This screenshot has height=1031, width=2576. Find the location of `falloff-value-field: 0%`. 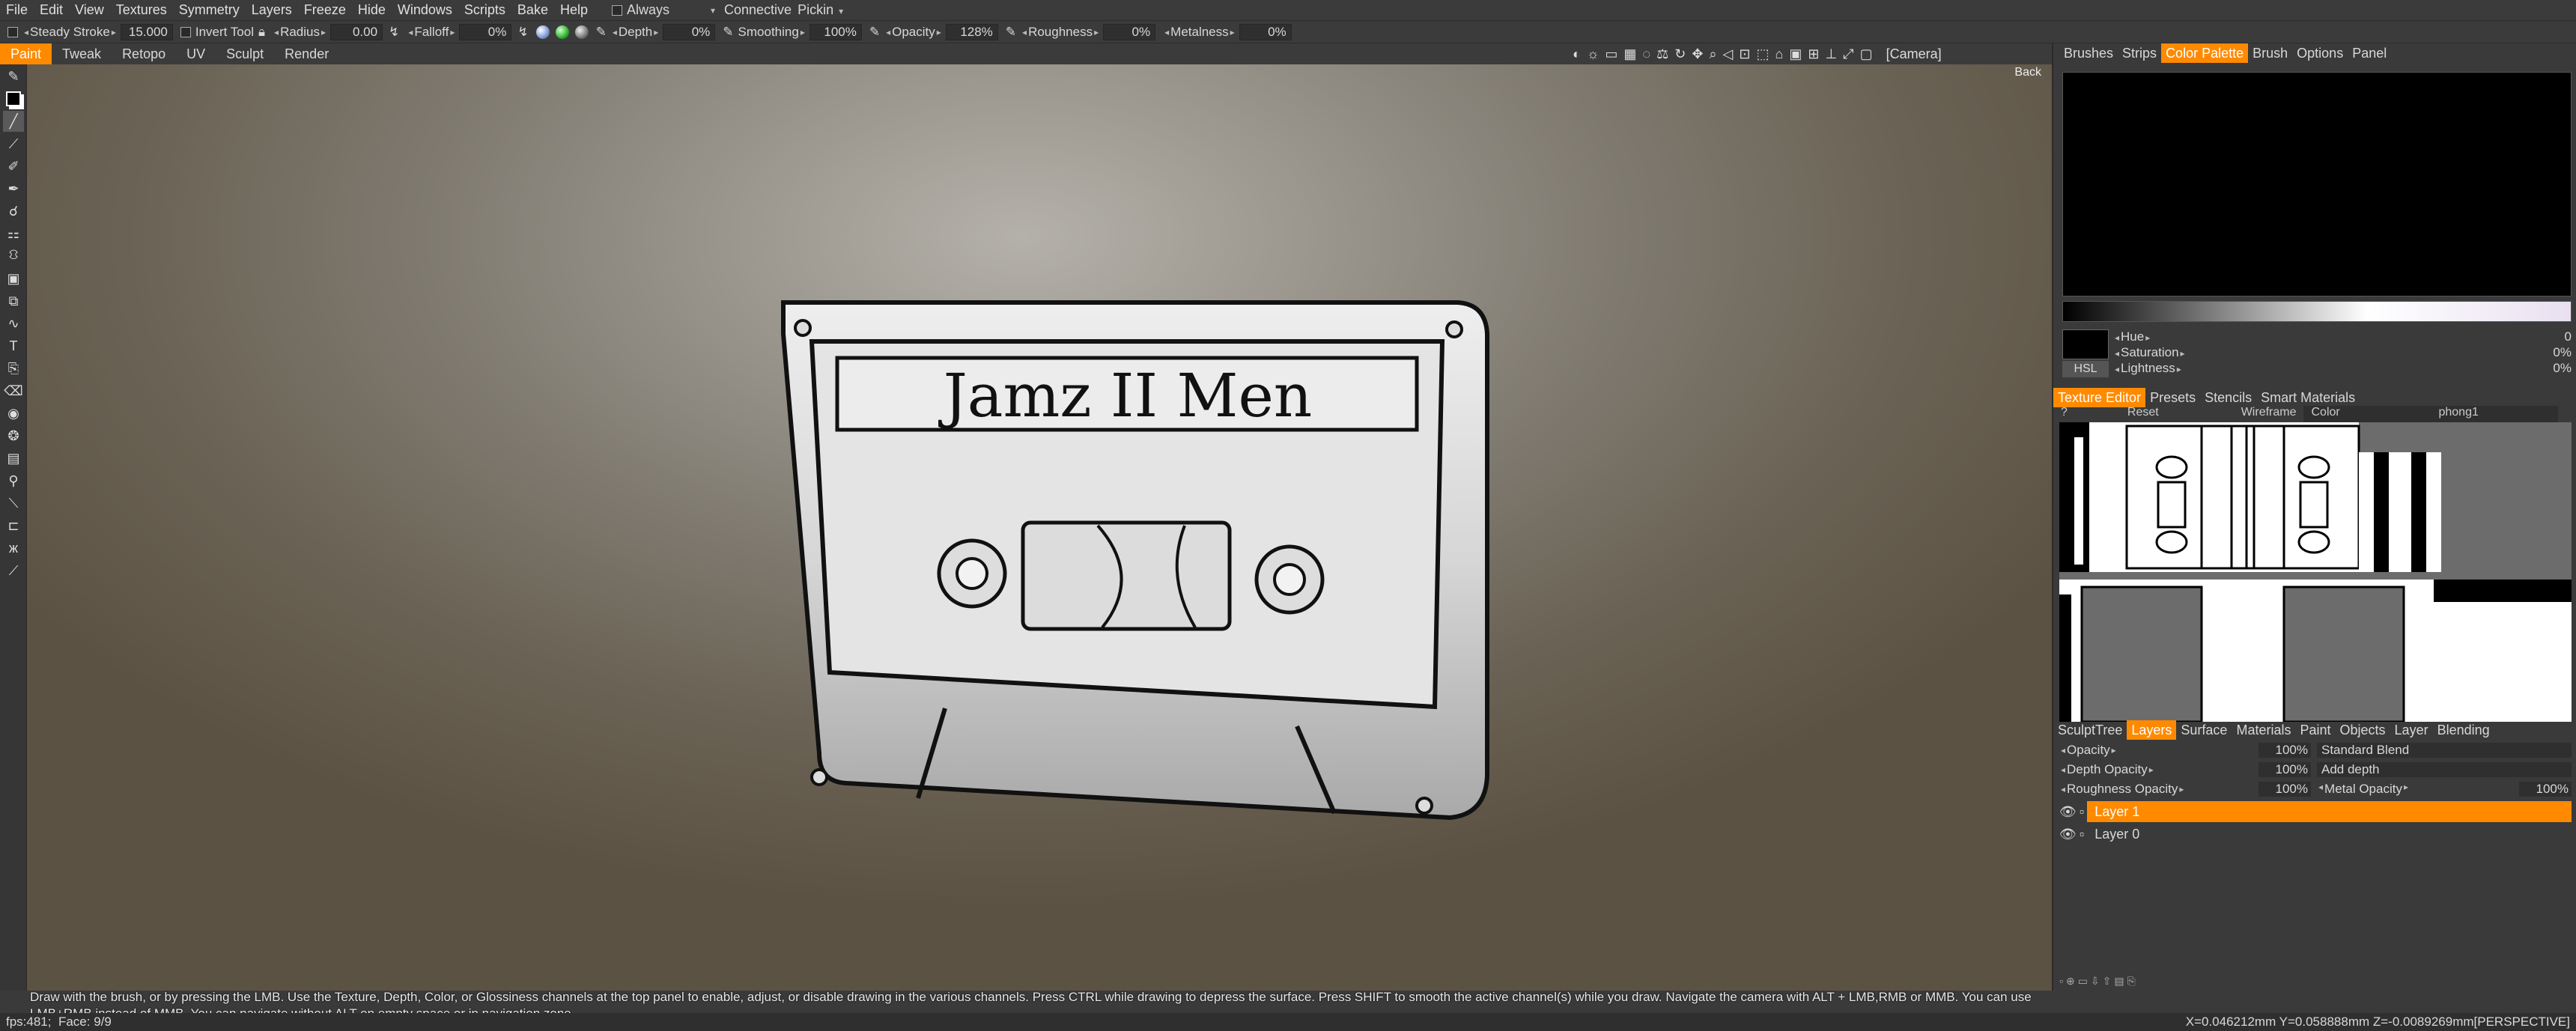

falloff-value-field: 0% is located at coordinates (485, 31).